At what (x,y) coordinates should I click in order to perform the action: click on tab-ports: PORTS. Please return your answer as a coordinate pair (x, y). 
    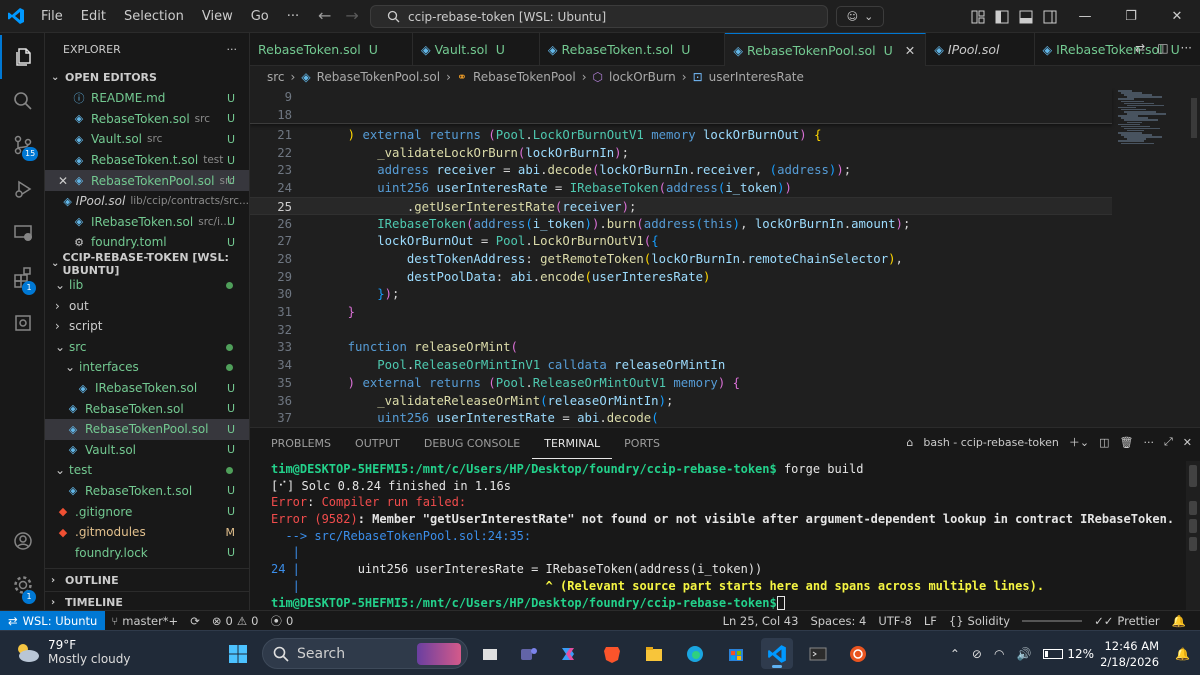
    Looking at the image, I should click on (642, 443).